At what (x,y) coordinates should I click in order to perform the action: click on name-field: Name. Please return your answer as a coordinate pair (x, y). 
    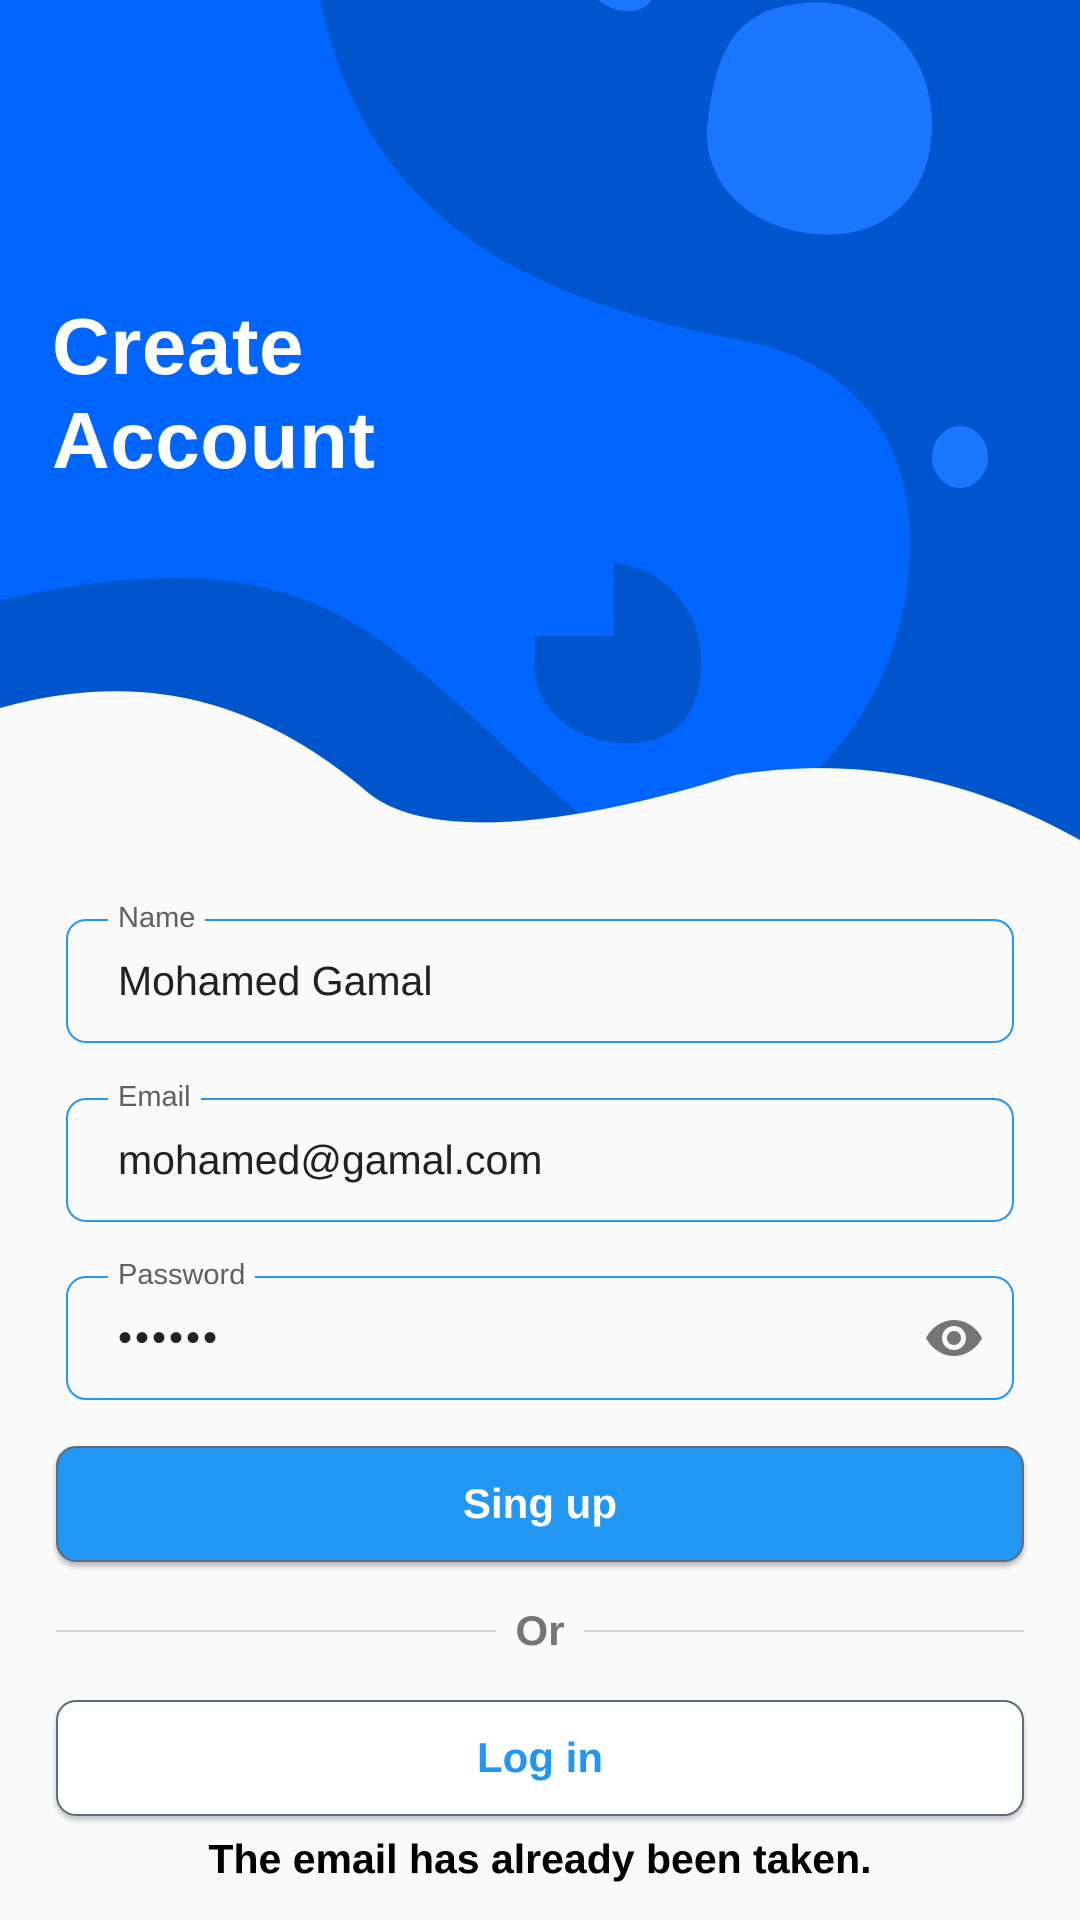
    Looking at the image, I should click on (540, 971).